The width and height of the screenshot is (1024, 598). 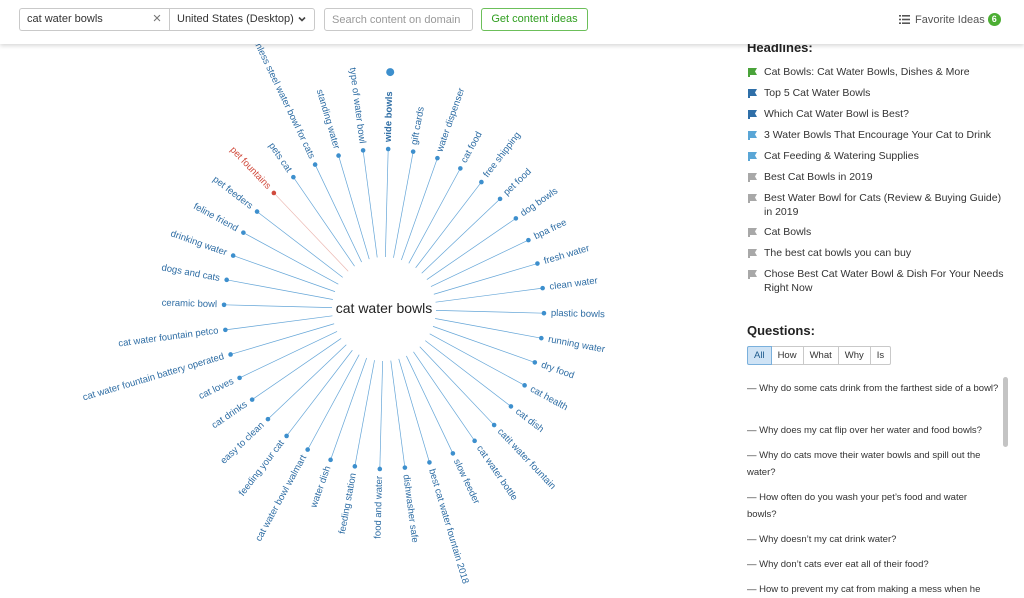 I want to click on panel-scrollbar, so click(x=1005, y=412).